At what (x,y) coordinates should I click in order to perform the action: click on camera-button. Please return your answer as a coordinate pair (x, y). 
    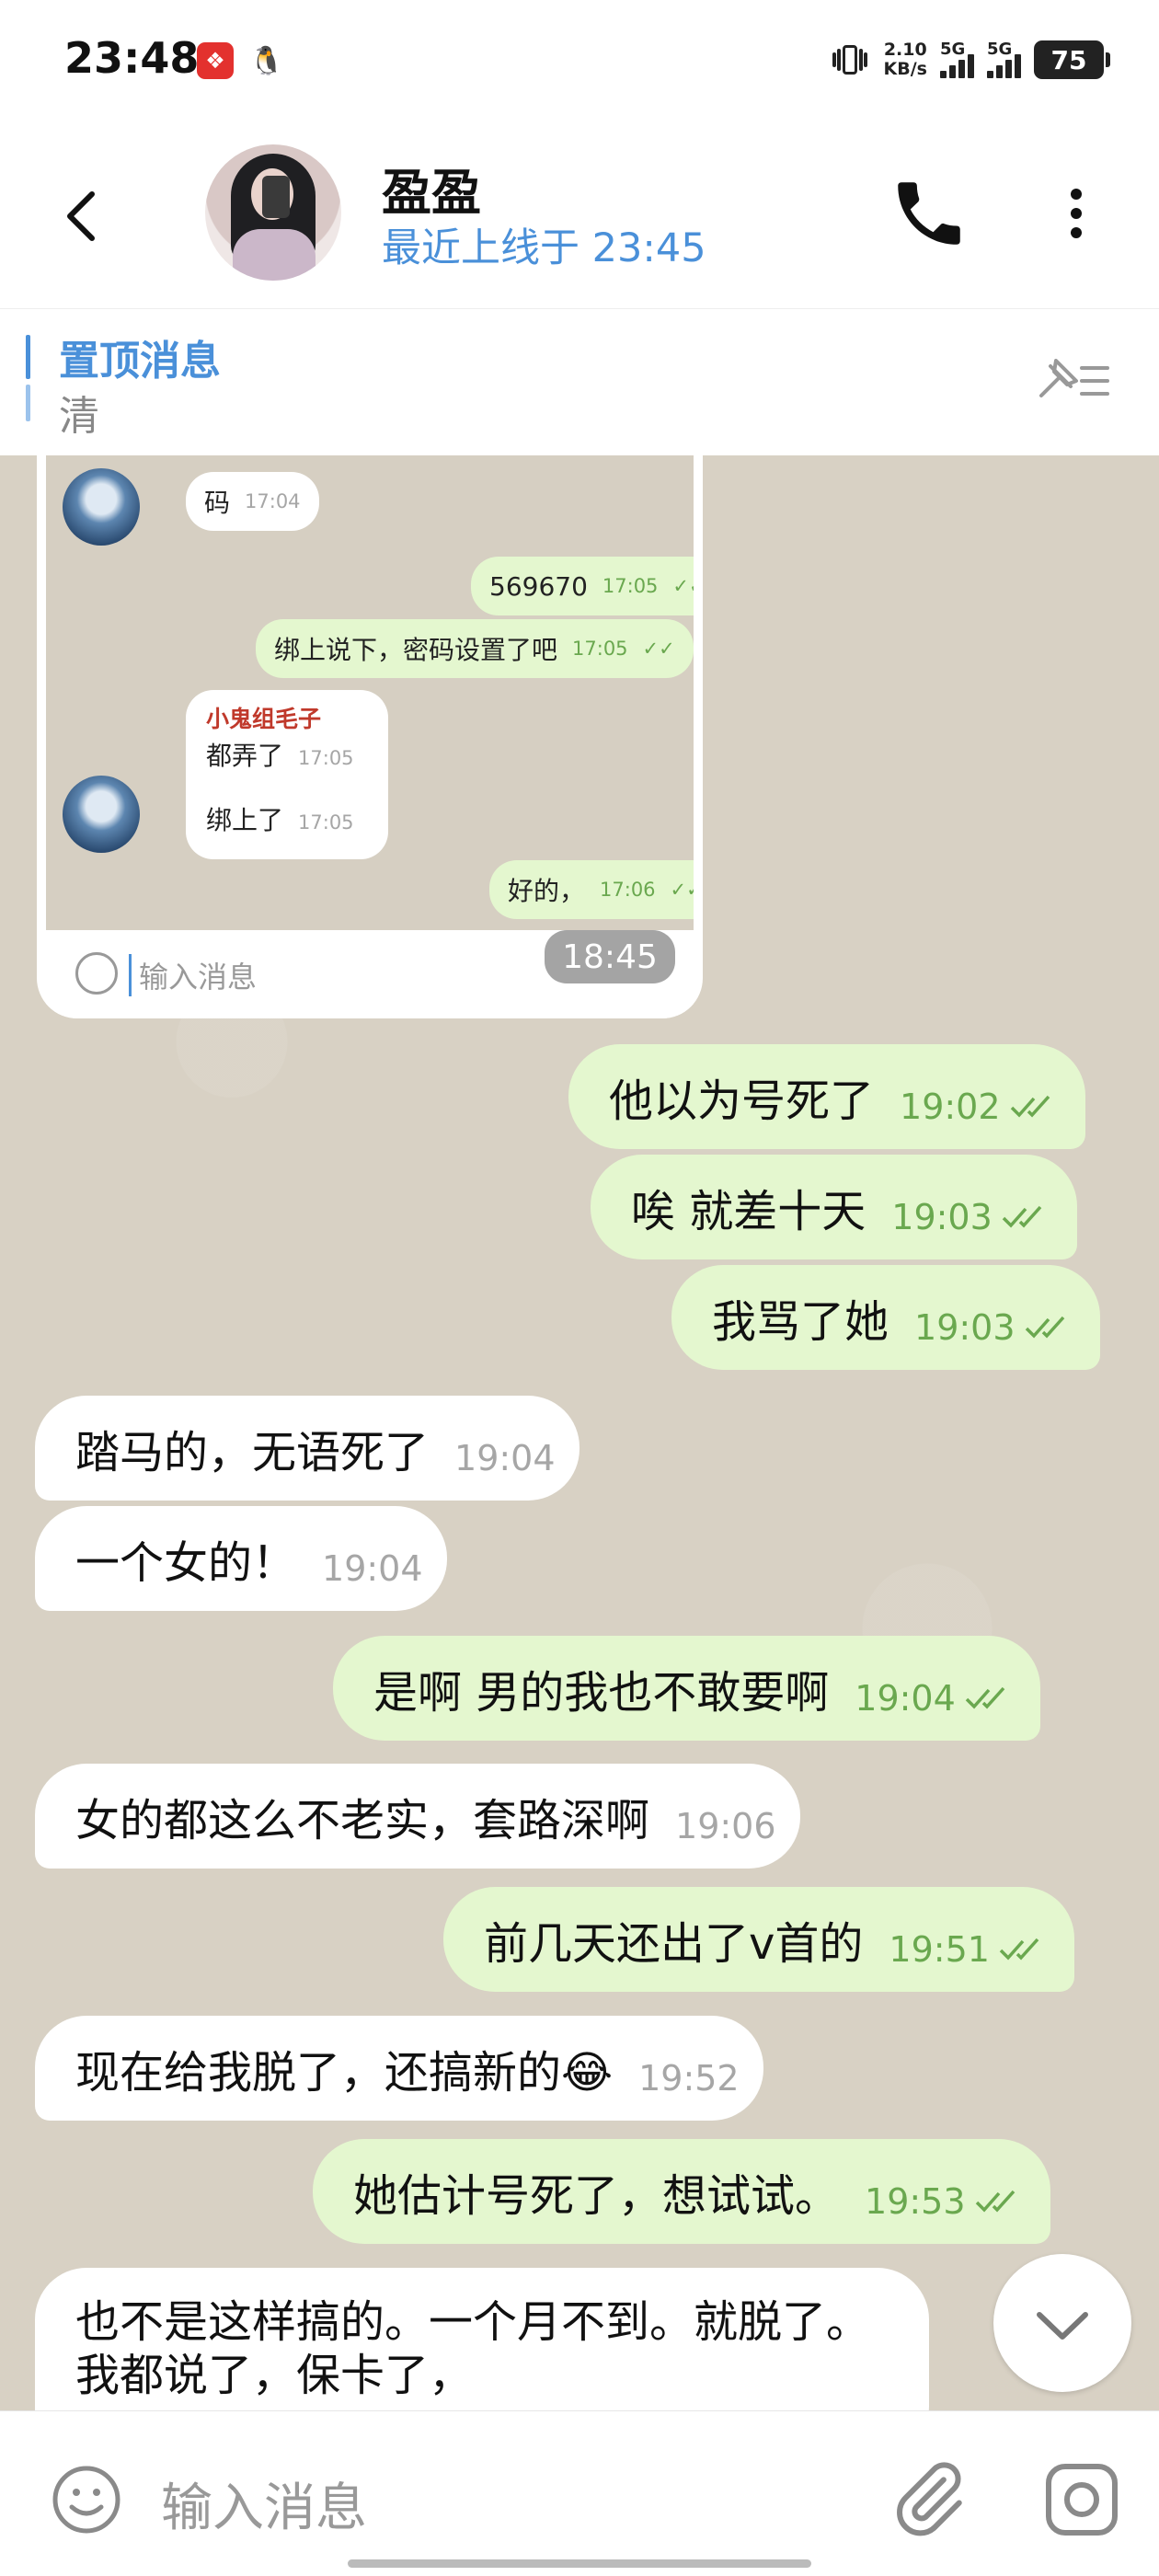
    Looking at the image, I should click on (1081, 2499).